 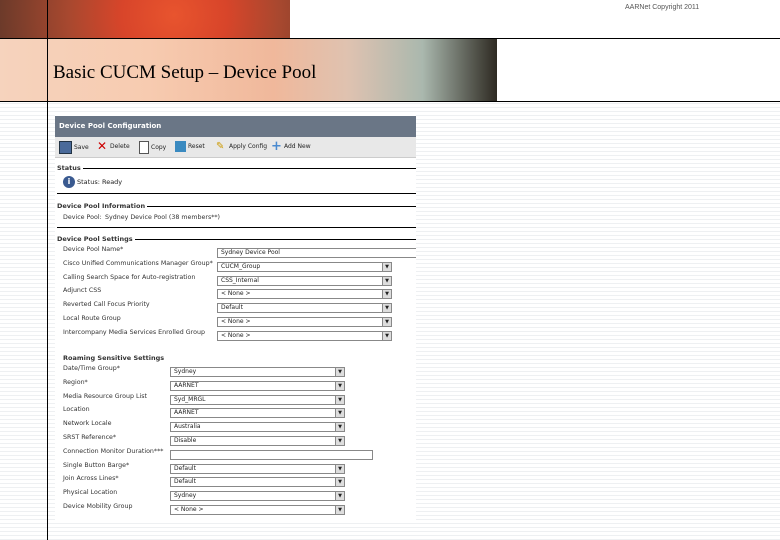 I want to click on field-value: CUCM_Group, so click(x=241, y=266).